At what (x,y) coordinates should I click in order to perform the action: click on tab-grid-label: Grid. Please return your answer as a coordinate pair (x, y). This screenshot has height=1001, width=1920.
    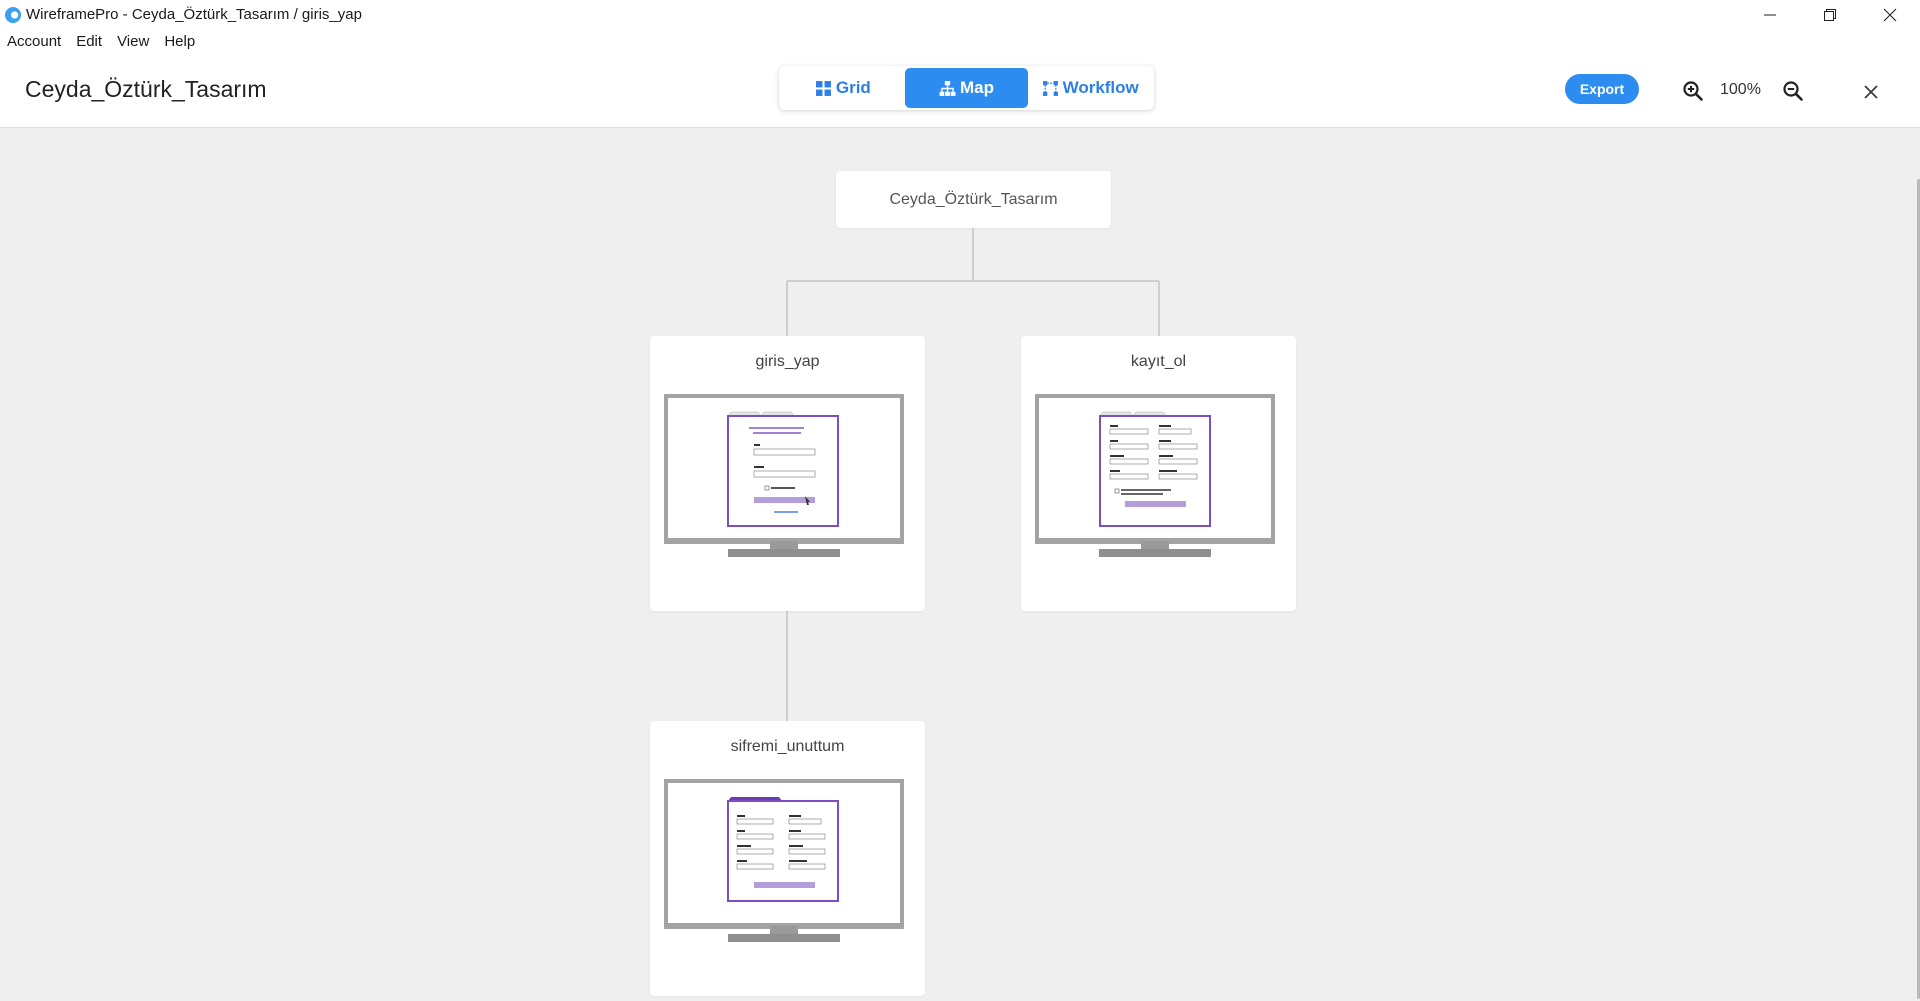
    Looking at the image, I should click on (853, 87).